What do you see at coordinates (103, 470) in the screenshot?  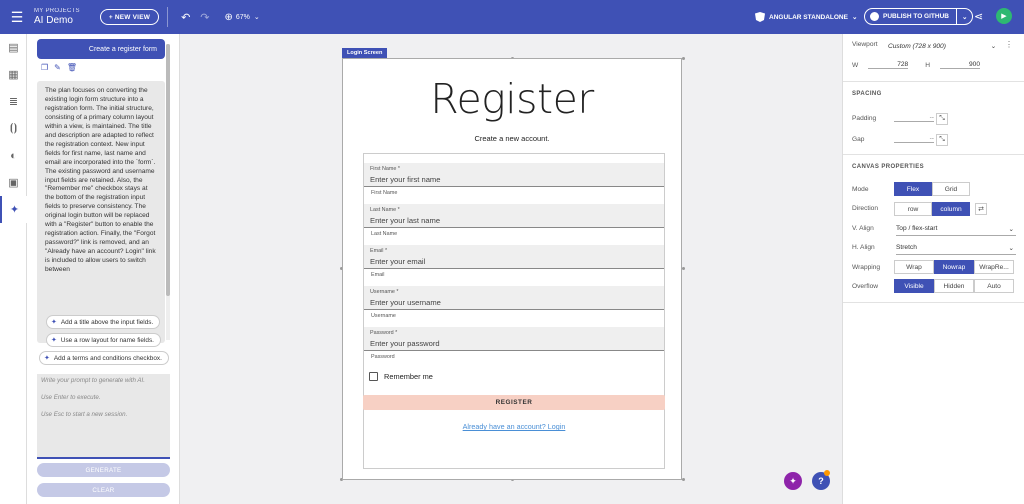 I see `generate-button: GENERATE` at bounding box center [103, 470].